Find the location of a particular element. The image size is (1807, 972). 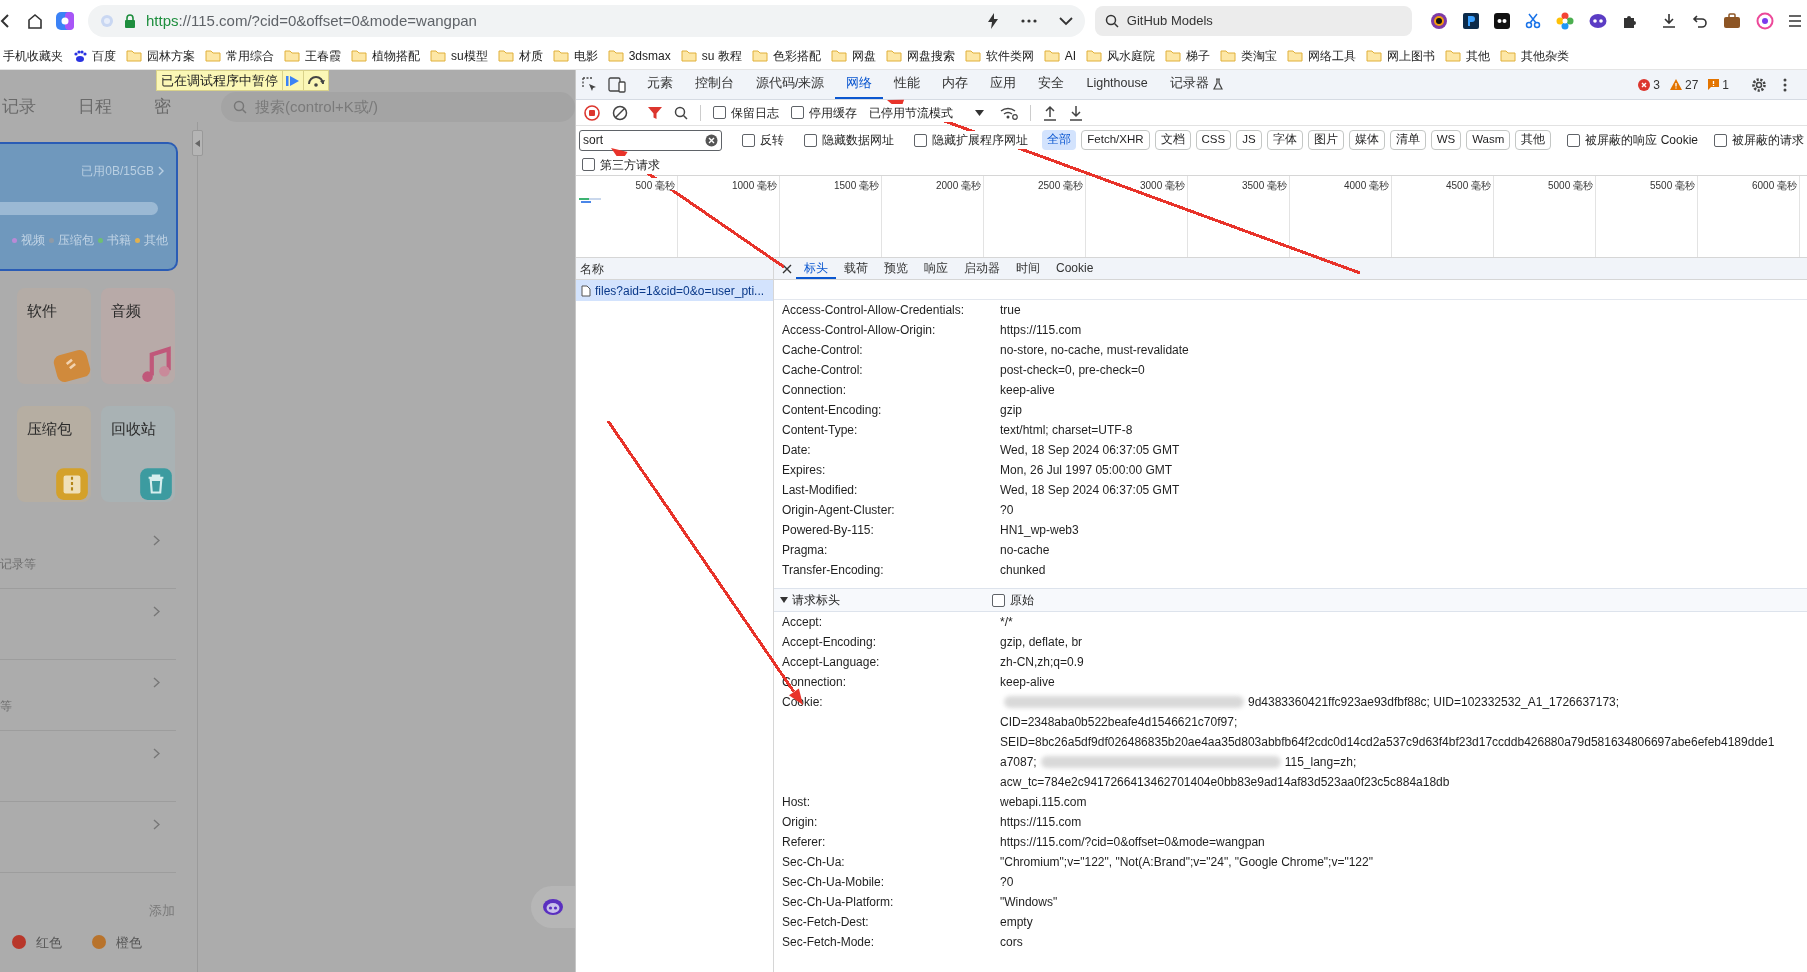

bookmark-item: 其他 is located at coordinates (1468, 55).